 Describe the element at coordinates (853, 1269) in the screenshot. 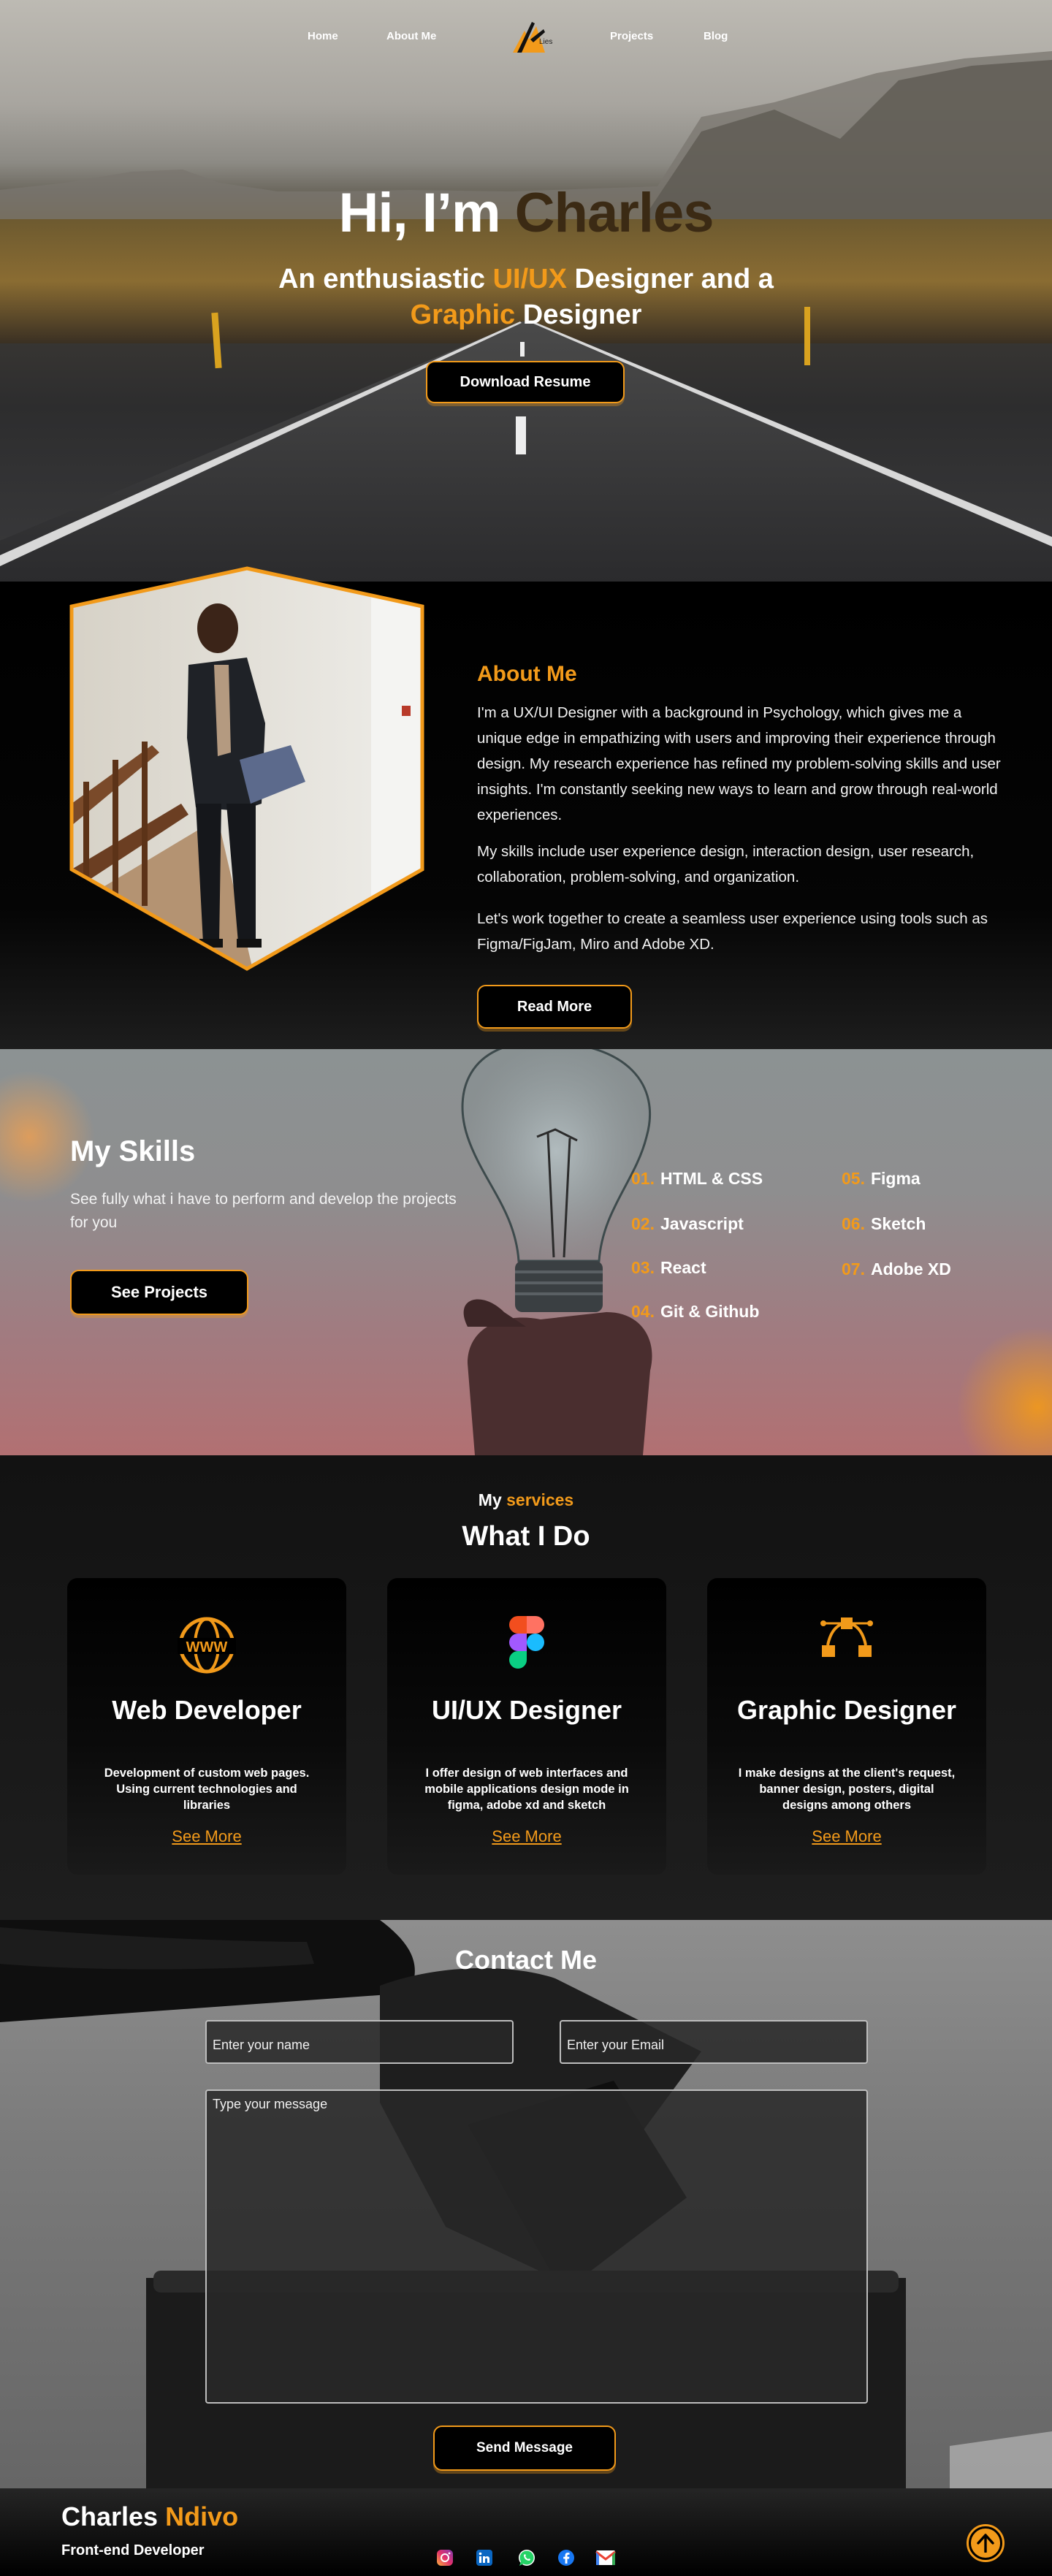

I see `skill-number: 07.` at that location.